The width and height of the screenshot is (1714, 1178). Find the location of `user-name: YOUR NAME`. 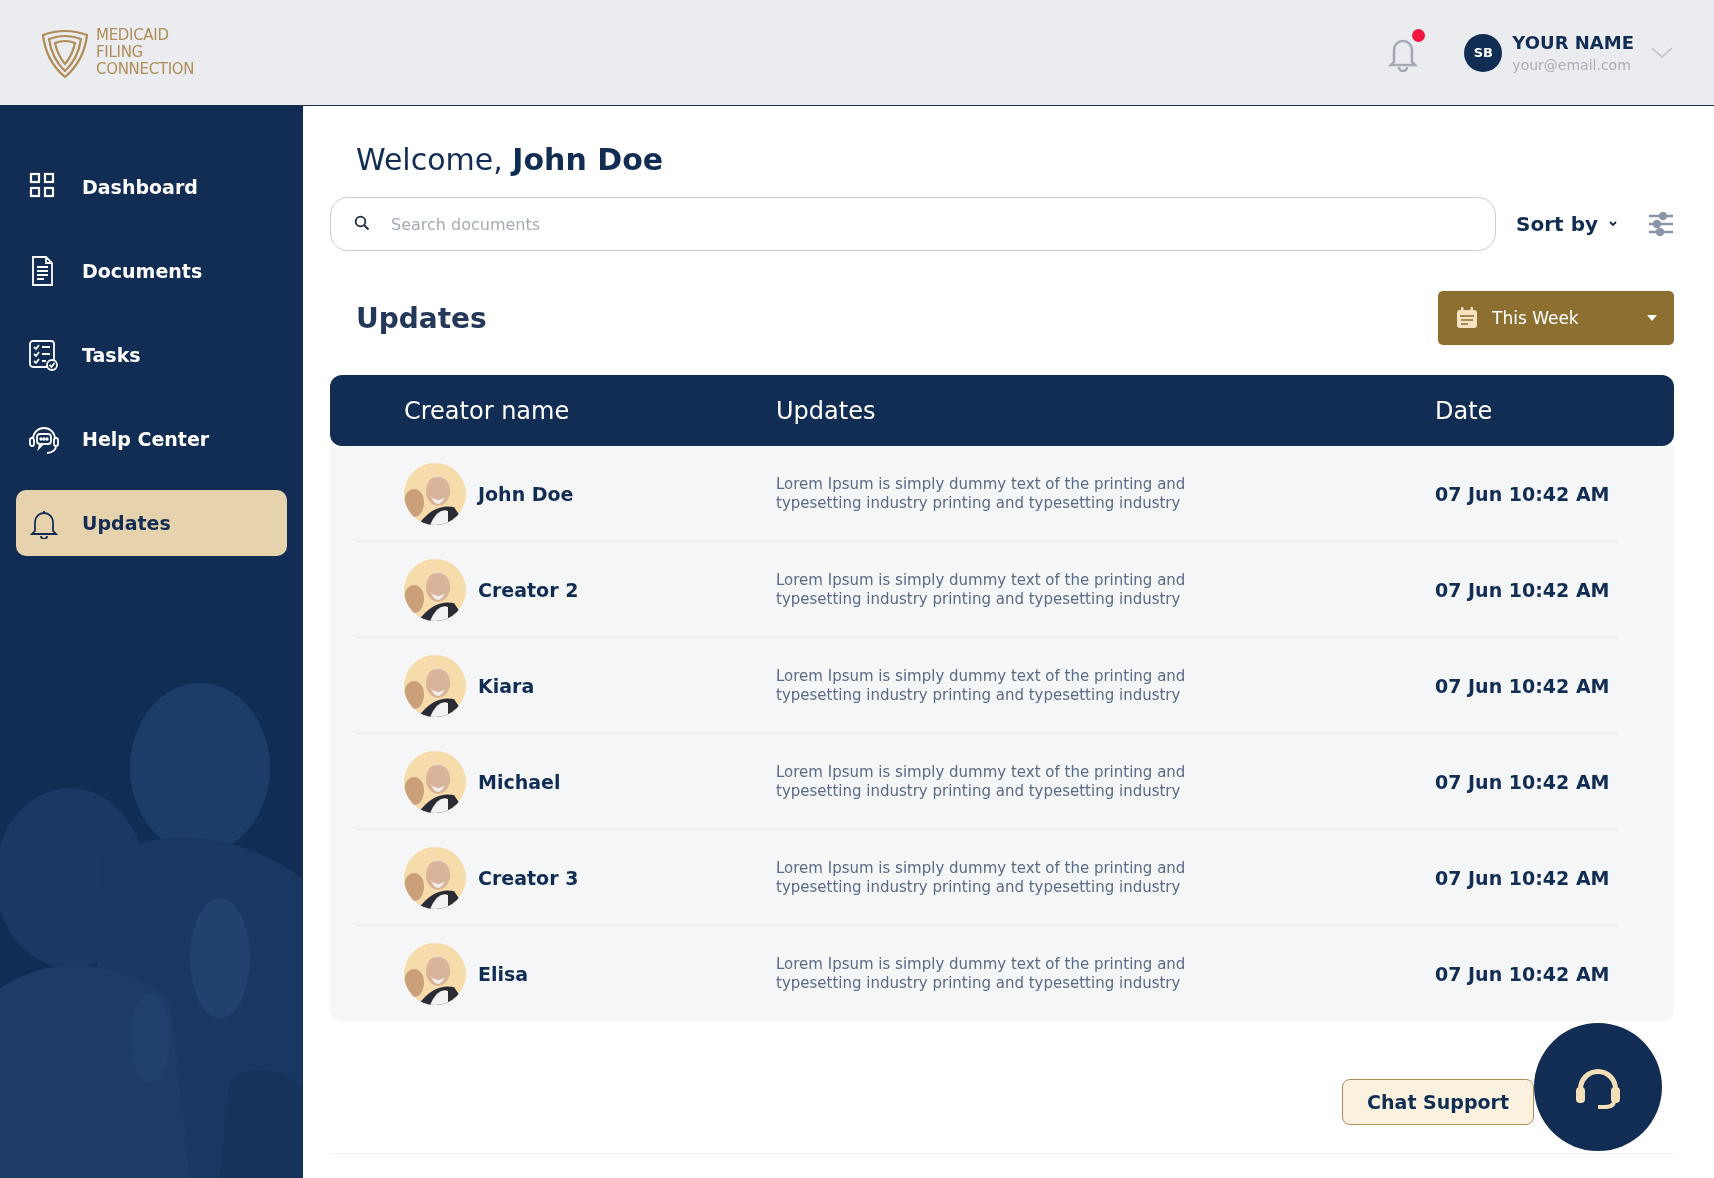

user-name: YOUR NAME is located at coordinates (1573, 42).